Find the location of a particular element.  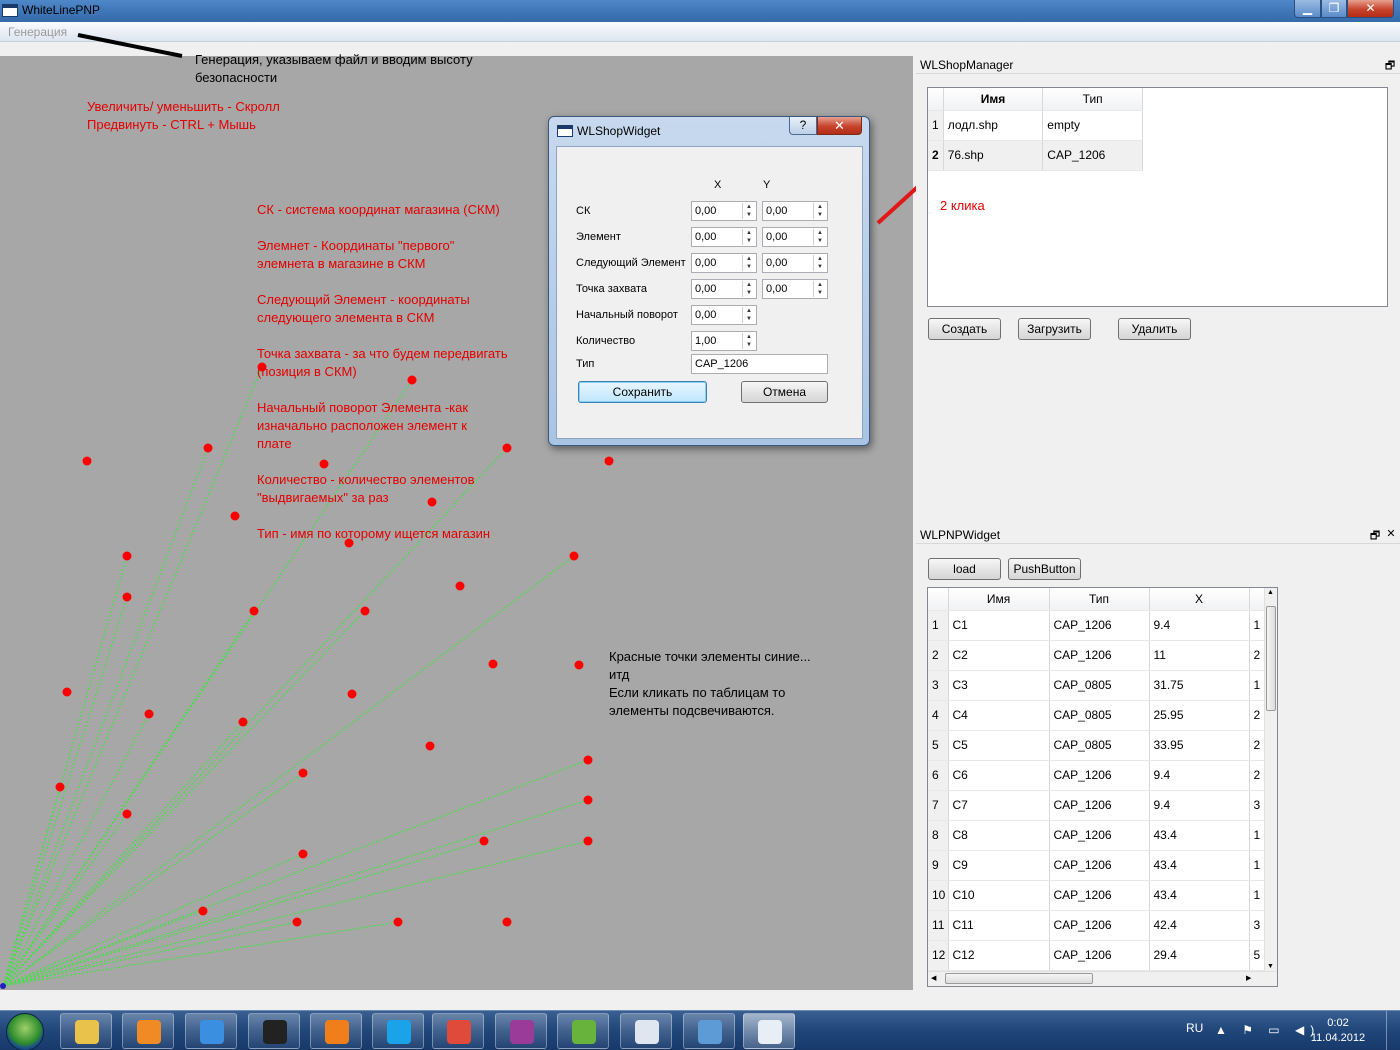

table-row: 1 C1 CAP_1206 9.4 1 is located at coordinates (1098, 625).